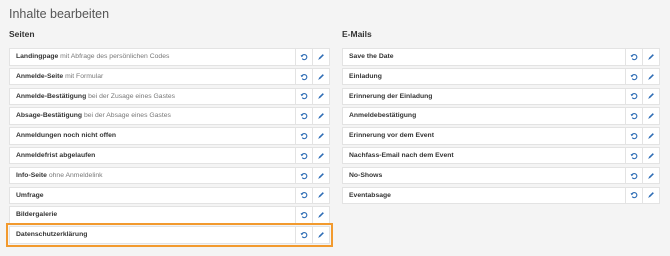  What do you see at coordinates (152, 156) in the screenshot?
I see `row-label: Anmeldefrist abgelaufen` at bounding box center [152, 156].